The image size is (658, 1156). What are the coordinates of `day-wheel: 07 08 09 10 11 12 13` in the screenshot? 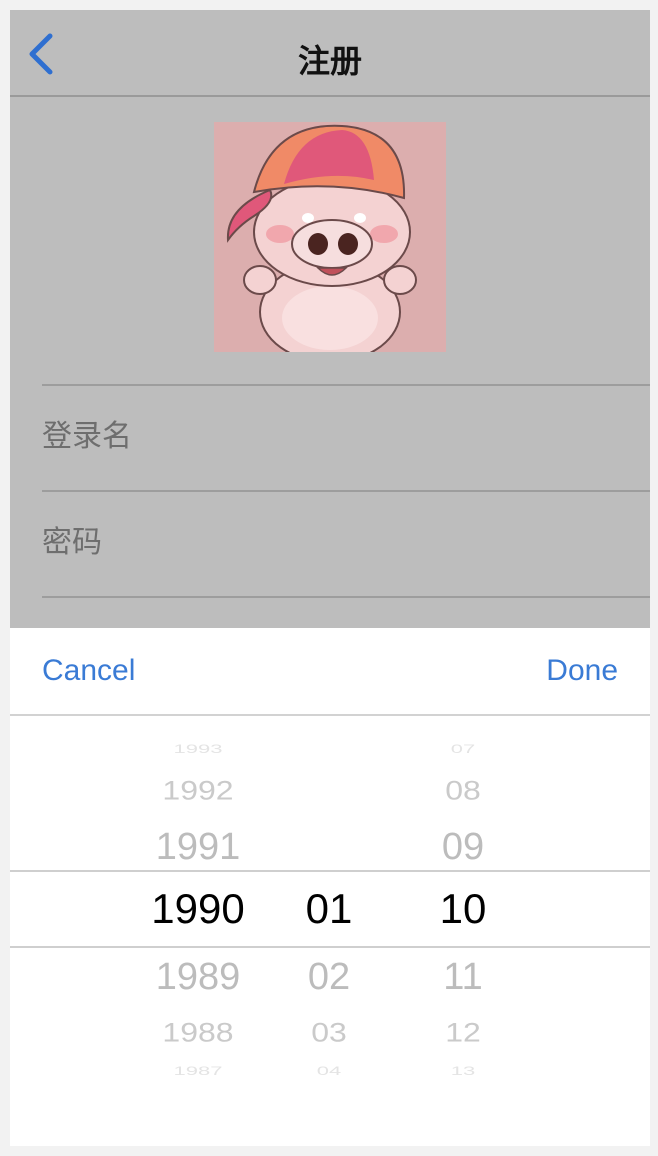 It's located at (463, 908).